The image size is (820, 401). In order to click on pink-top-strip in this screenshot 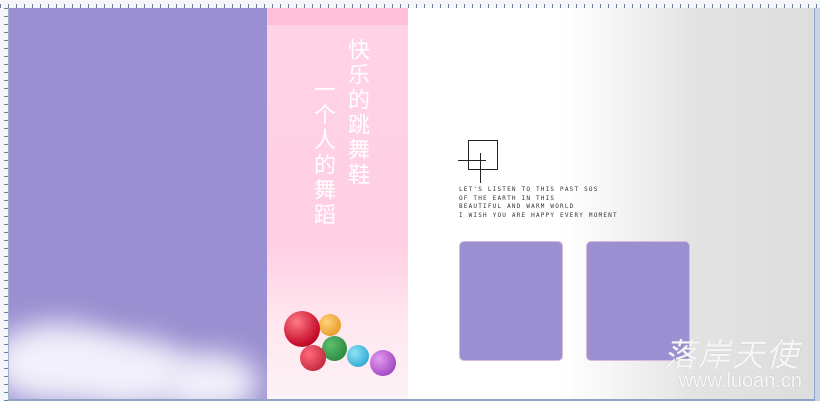, I will do `click(337, 16)`.